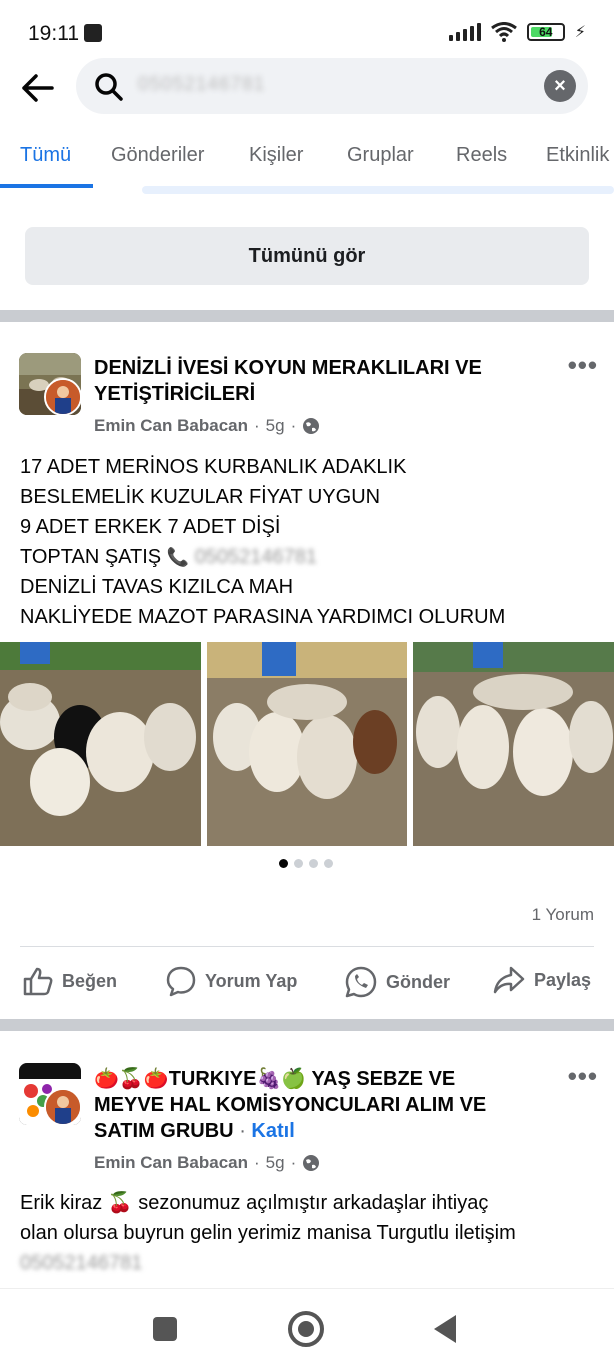 This screenshot has width=614, height=1364. Describe the element at coordinates (251, 980) in the screenshot. I see `comment-label: Yorum Yap` at that location.